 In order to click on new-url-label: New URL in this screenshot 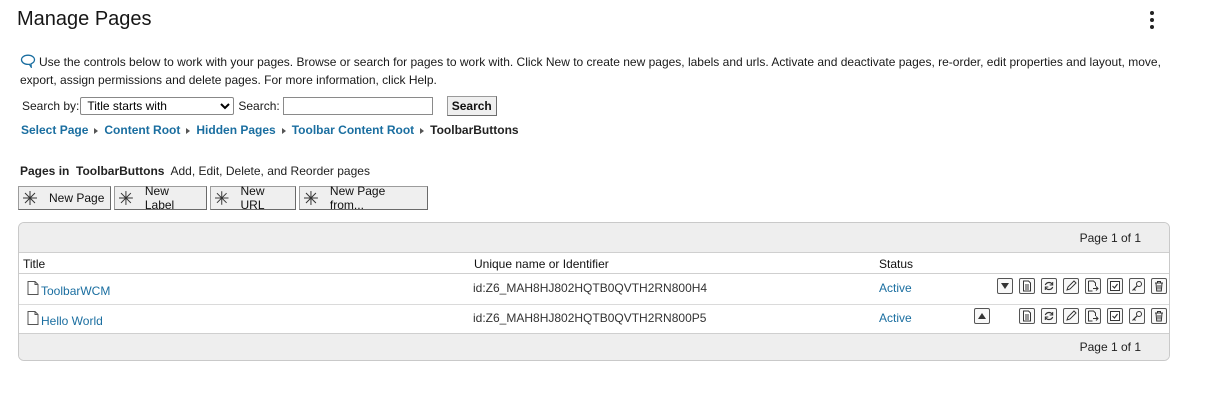, I will do `click(252, 198)`.